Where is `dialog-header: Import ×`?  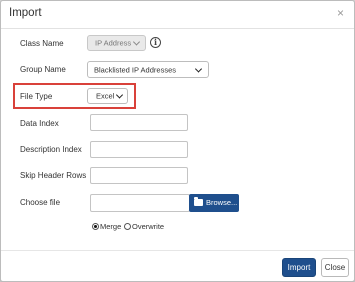
dialog-header: Import × is located at coordinates (177, 15).